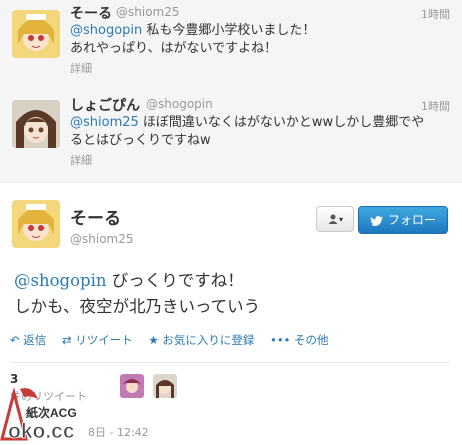 This screenshot has width=462, height=445. Describe the element at coordinates (105, 105) in the screenshot. I see `user-name: しょごぴん` at that location.